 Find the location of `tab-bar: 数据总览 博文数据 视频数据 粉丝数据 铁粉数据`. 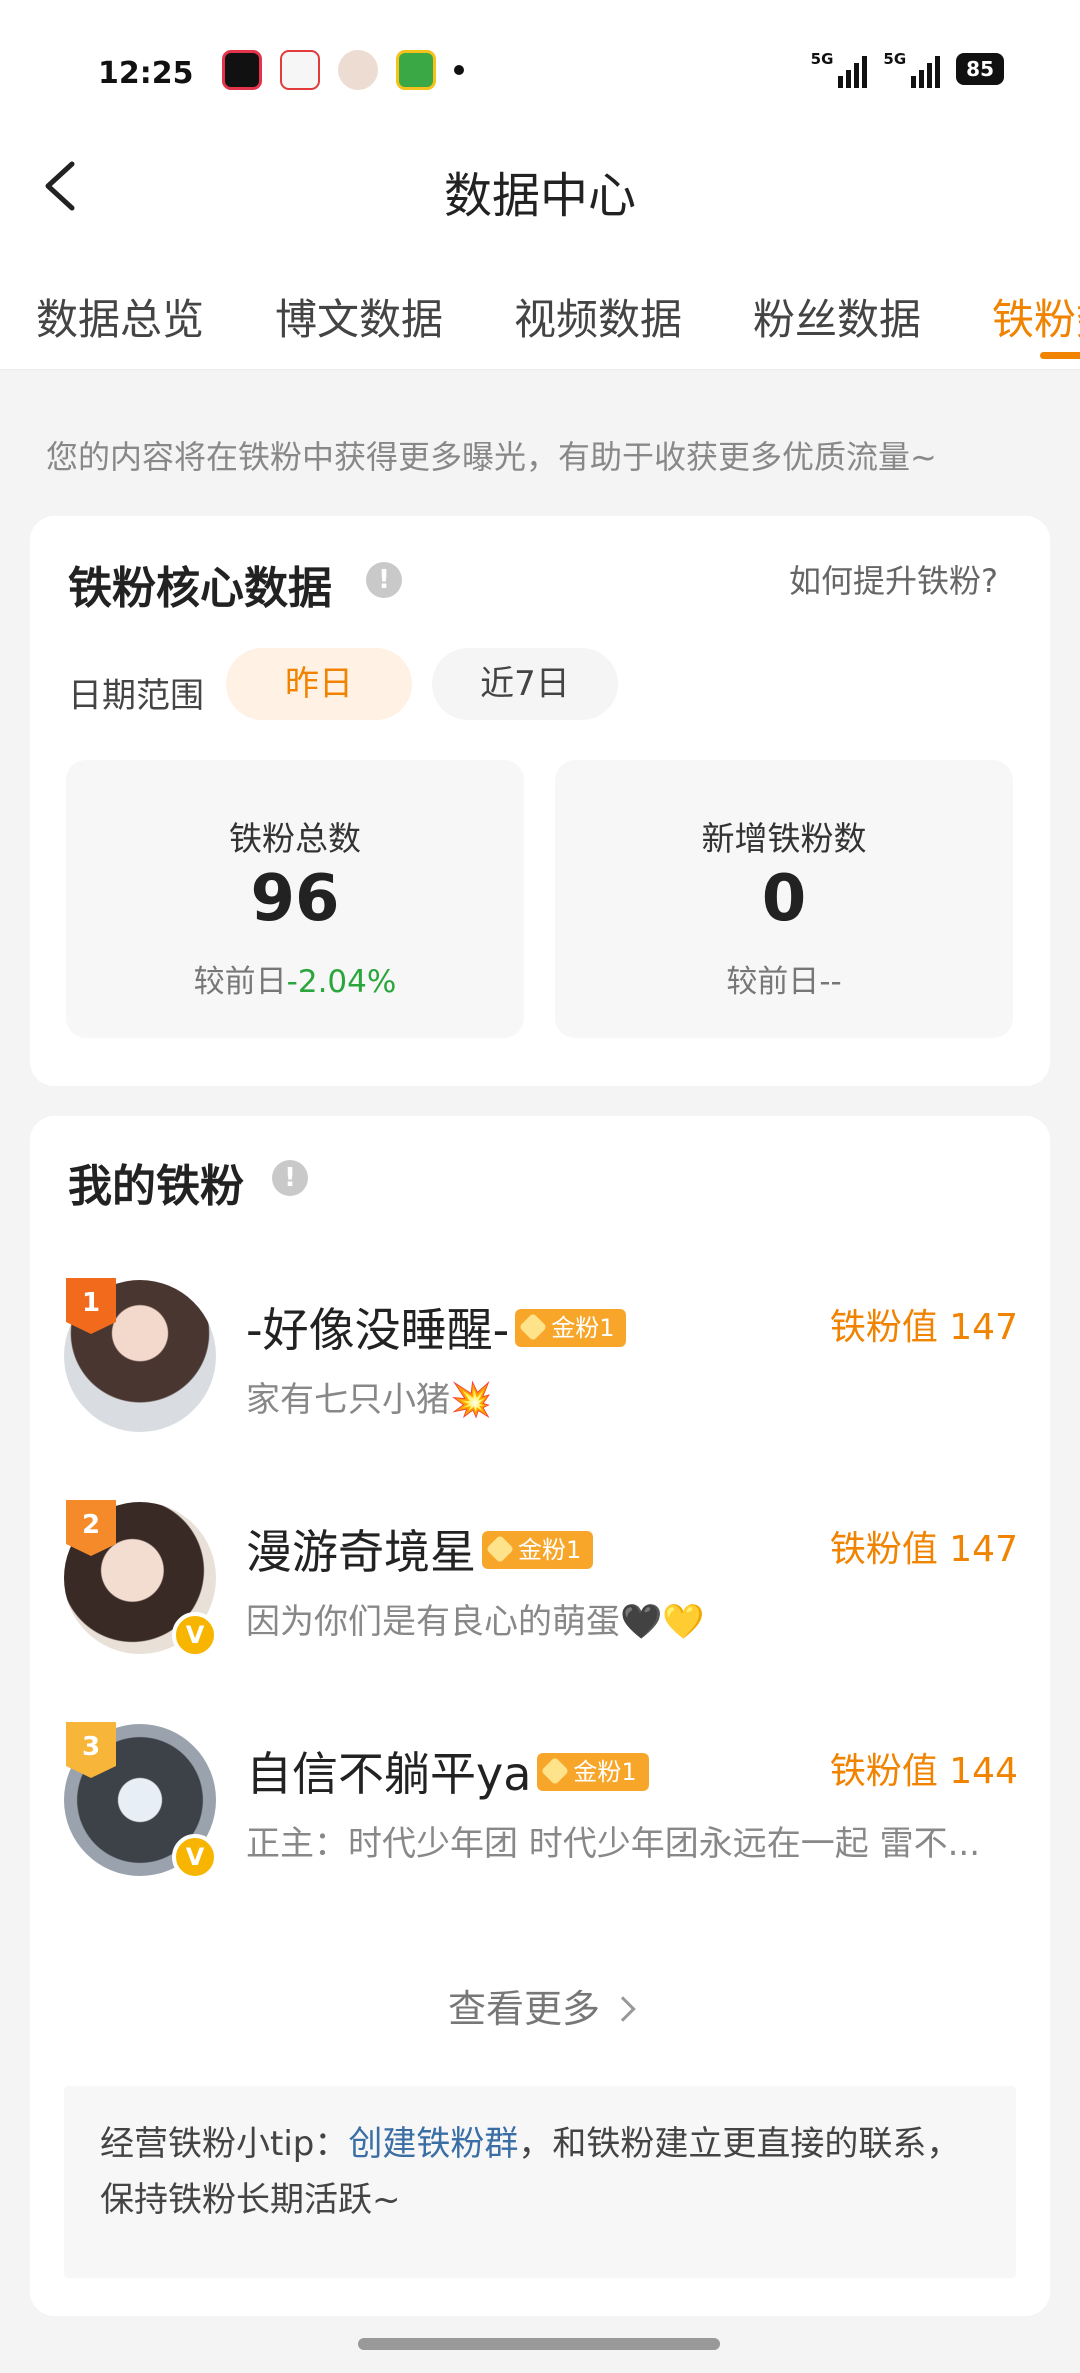

tab-bar: 数据总览 博文数据 视频数据 粉丝数据 铁粉数据 is located at coordinates (540, 305).